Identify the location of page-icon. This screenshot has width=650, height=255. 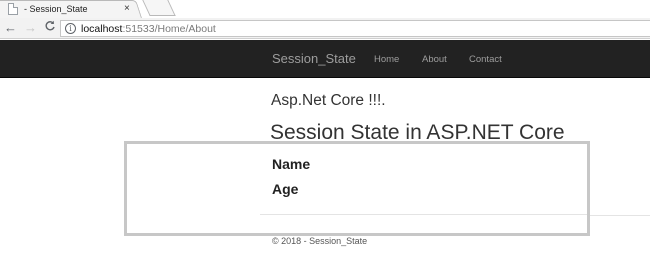
(13, 9).